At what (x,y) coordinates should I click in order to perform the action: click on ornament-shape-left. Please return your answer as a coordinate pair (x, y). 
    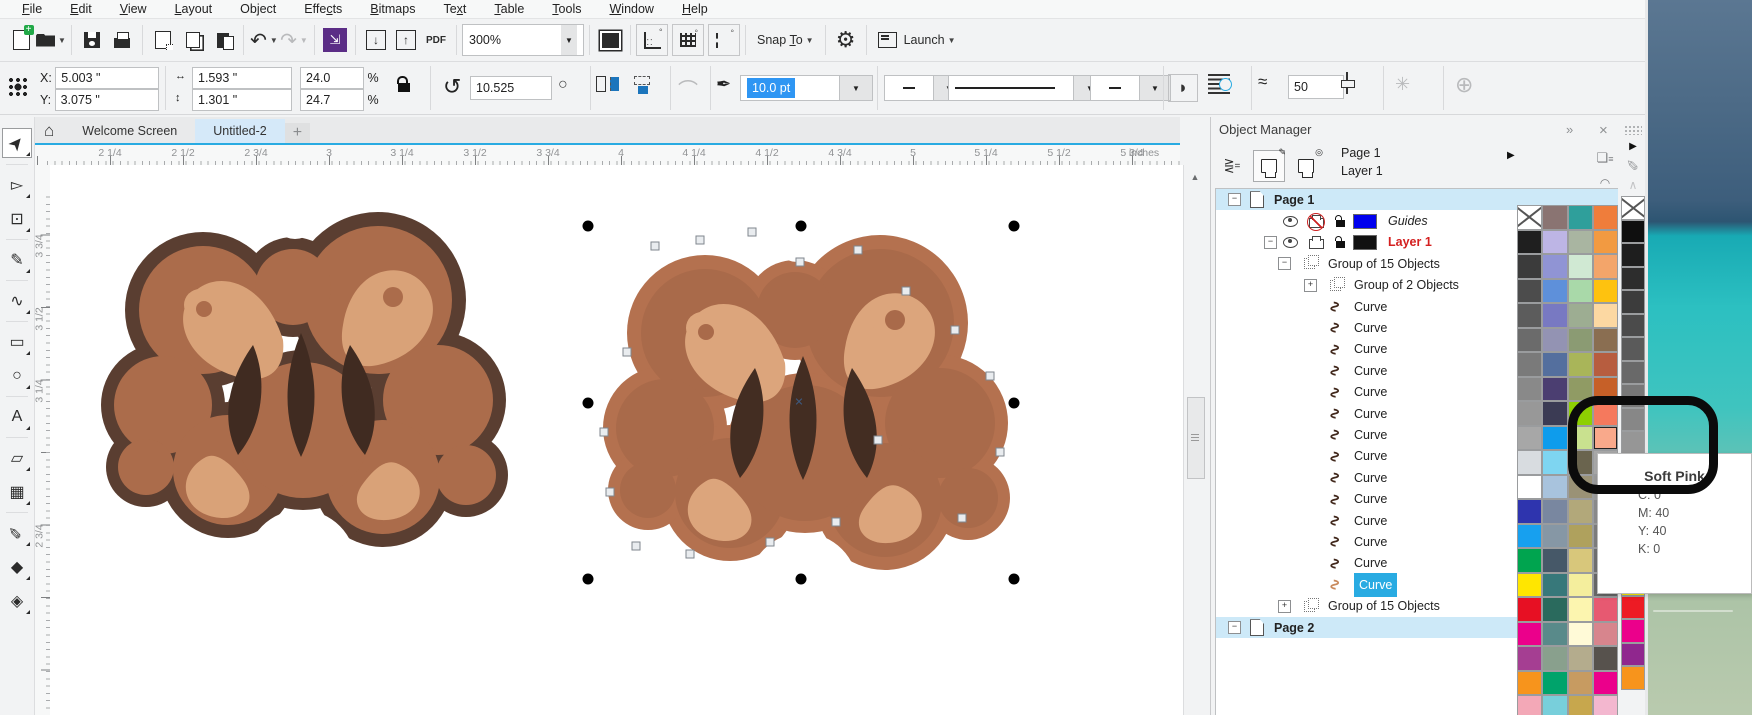
    Looking at the image, I should click on (304, 407).